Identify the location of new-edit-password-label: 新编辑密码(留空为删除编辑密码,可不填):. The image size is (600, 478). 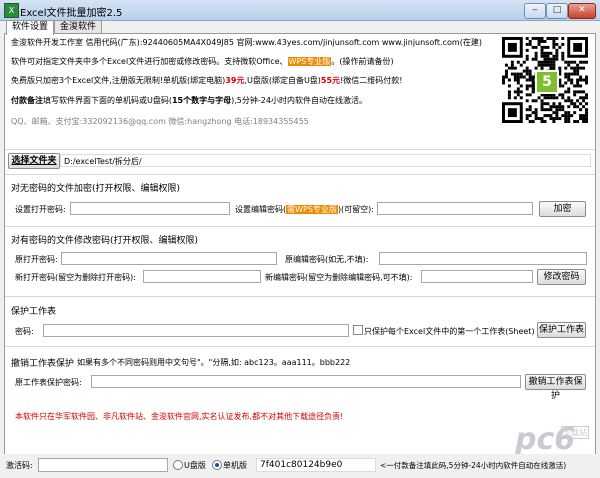
(339, 277).